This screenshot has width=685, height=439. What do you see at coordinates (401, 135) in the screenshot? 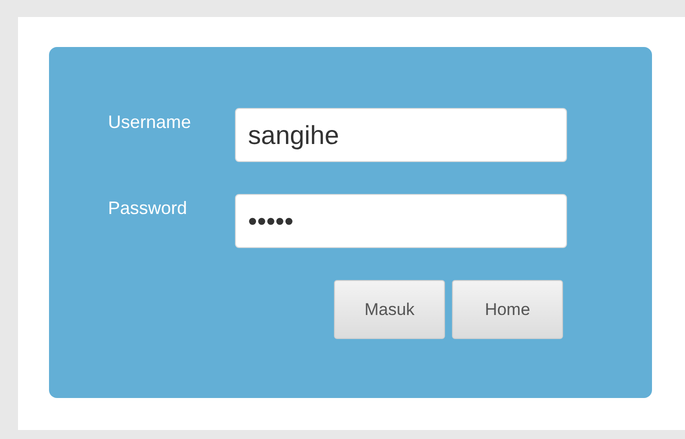
I see `input-field: sangihe` at bounding box center [401, 135].